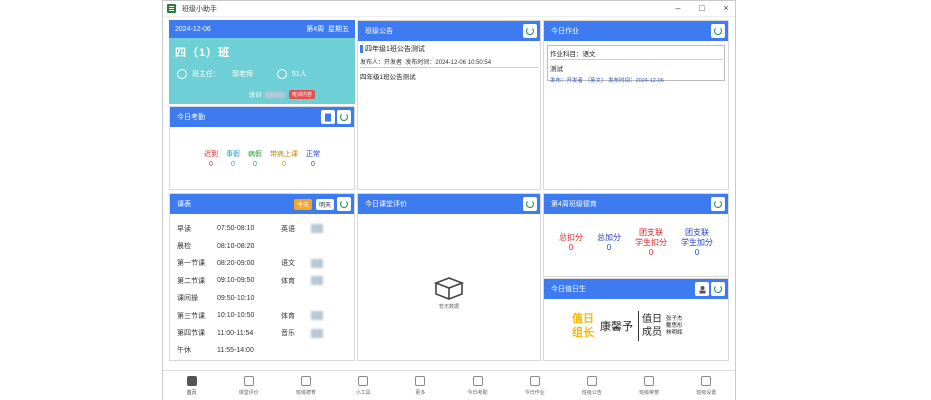 This screenshot has width=931, height=400. What do you see at coordinates (575, 81) in the screenshot?
I see `homework-publisher: 开发者` at bounding box center [575, 81].